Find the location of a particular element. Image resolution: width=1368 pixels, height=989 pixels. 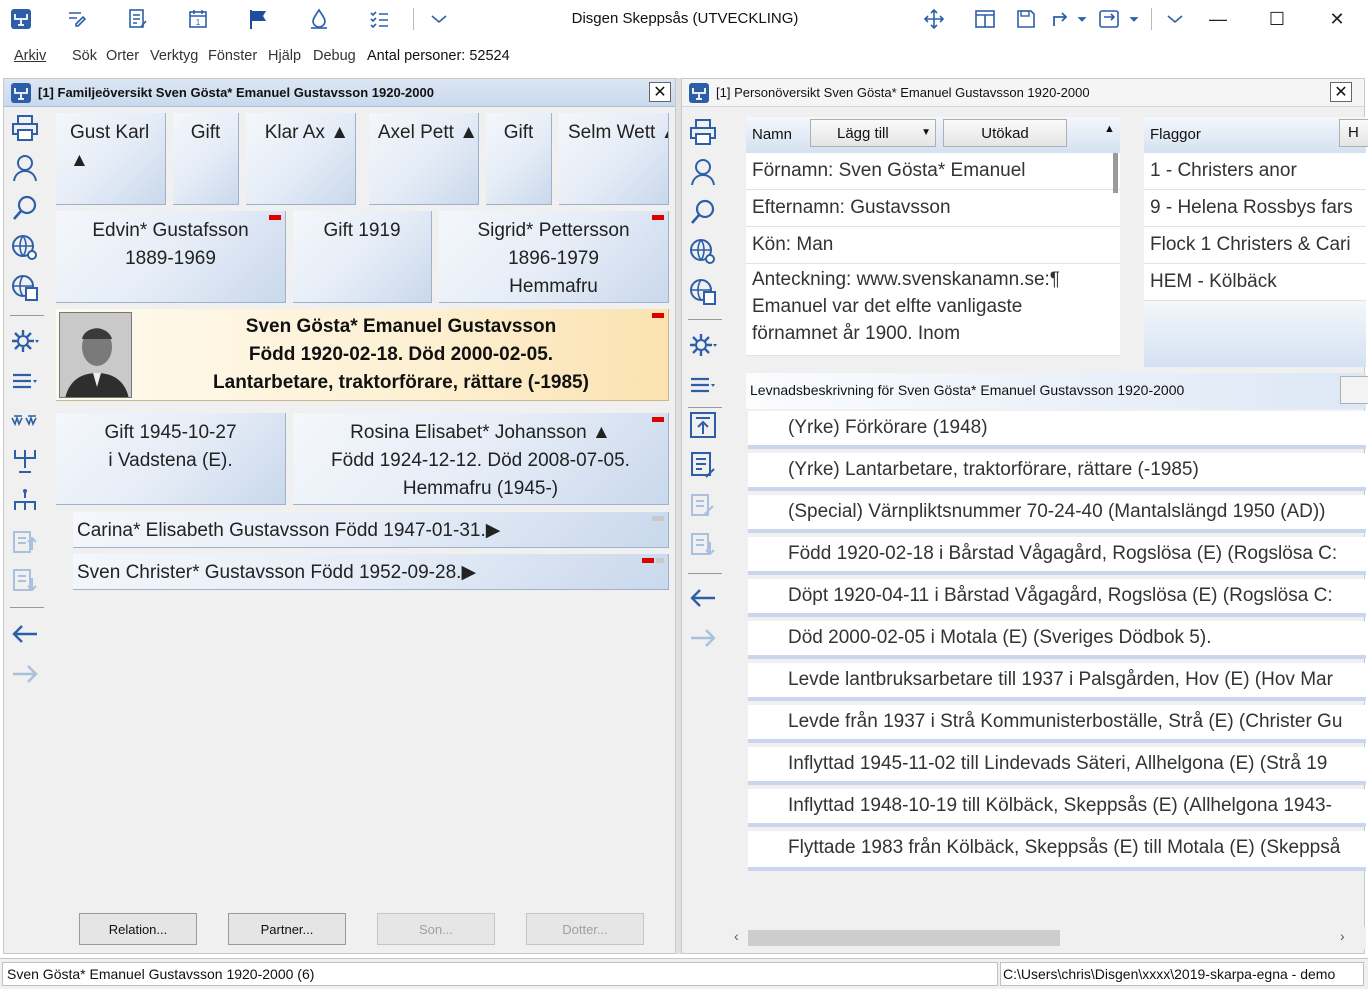

menu-arkiv: Arkiv is located at coordinates (30, 56).